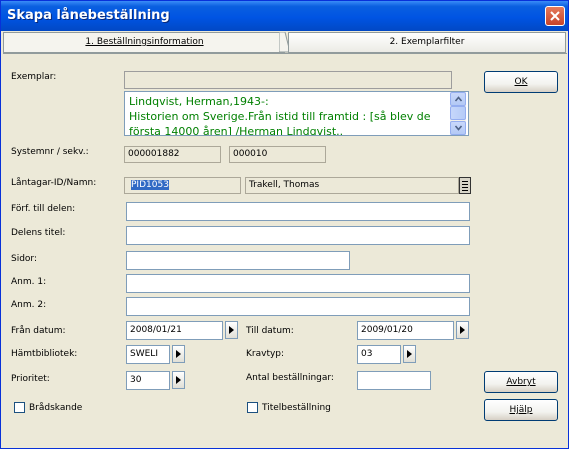 Image resolution: width=569 pixels, height=449 pixels. Describe the element at coordinates (236, 130) in the screenshot. I see `exemplar-line: första 14000 åren] /Herman Lindqvist..` at that location.